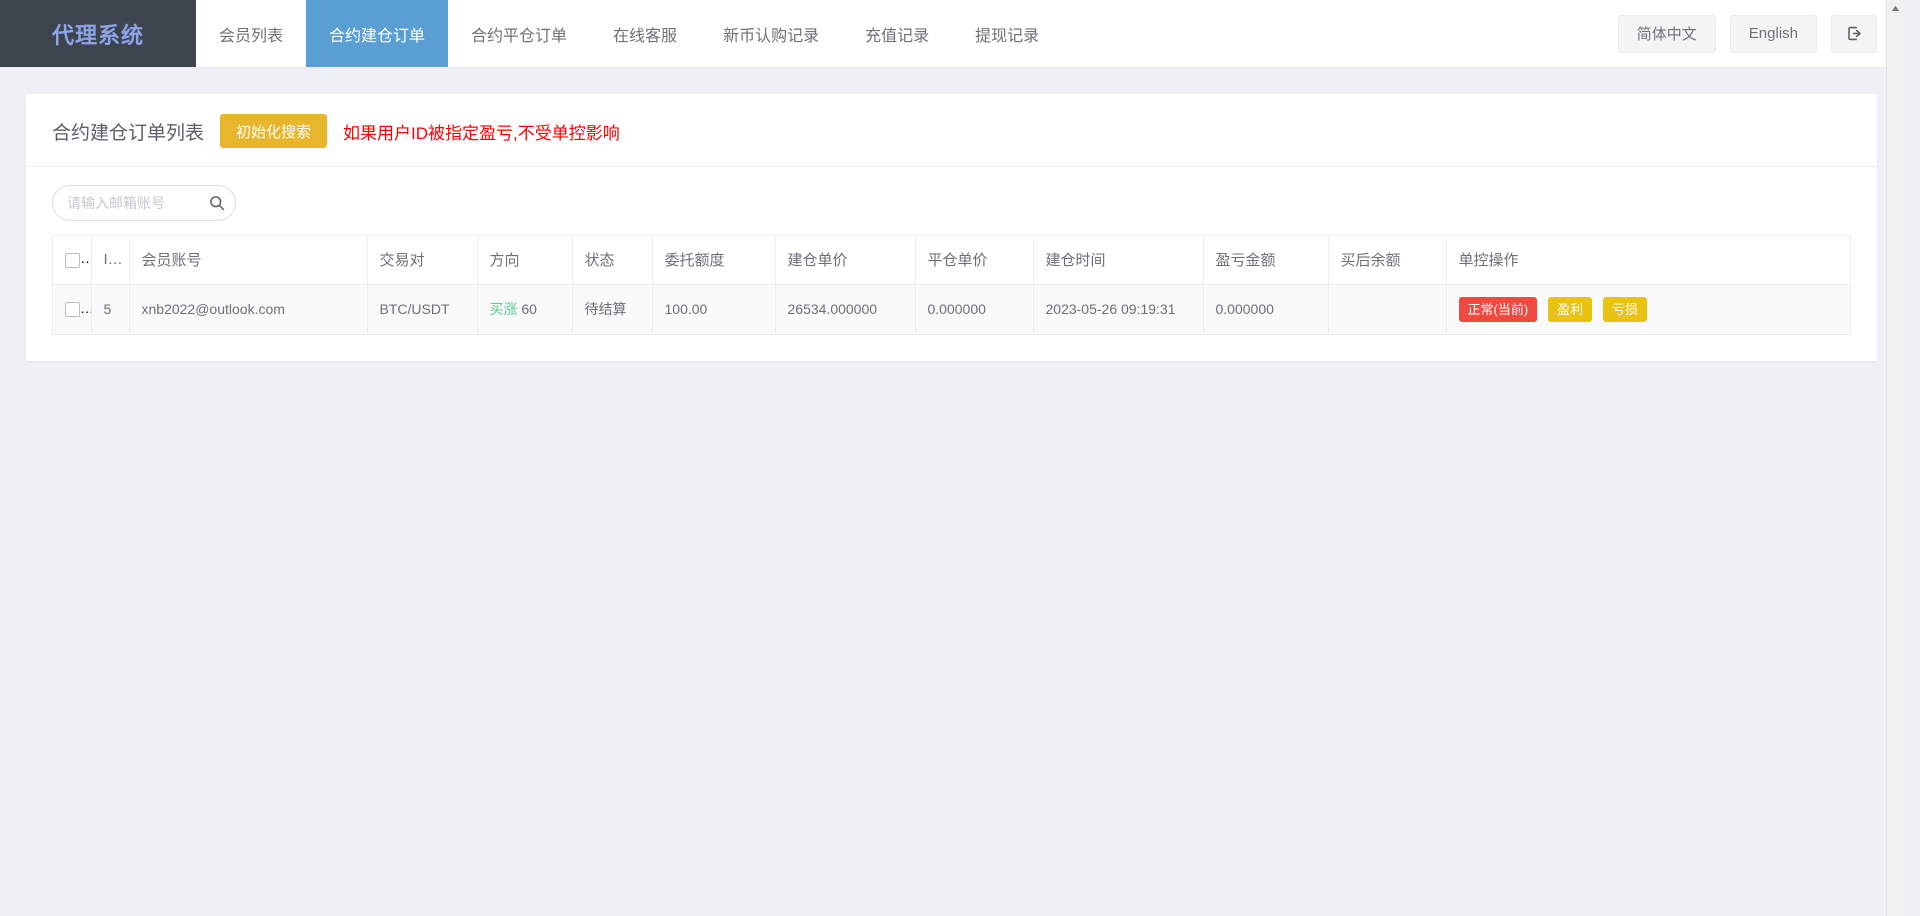  I want to click on column-header-close-price: 平仓单价, so click(974, 260).